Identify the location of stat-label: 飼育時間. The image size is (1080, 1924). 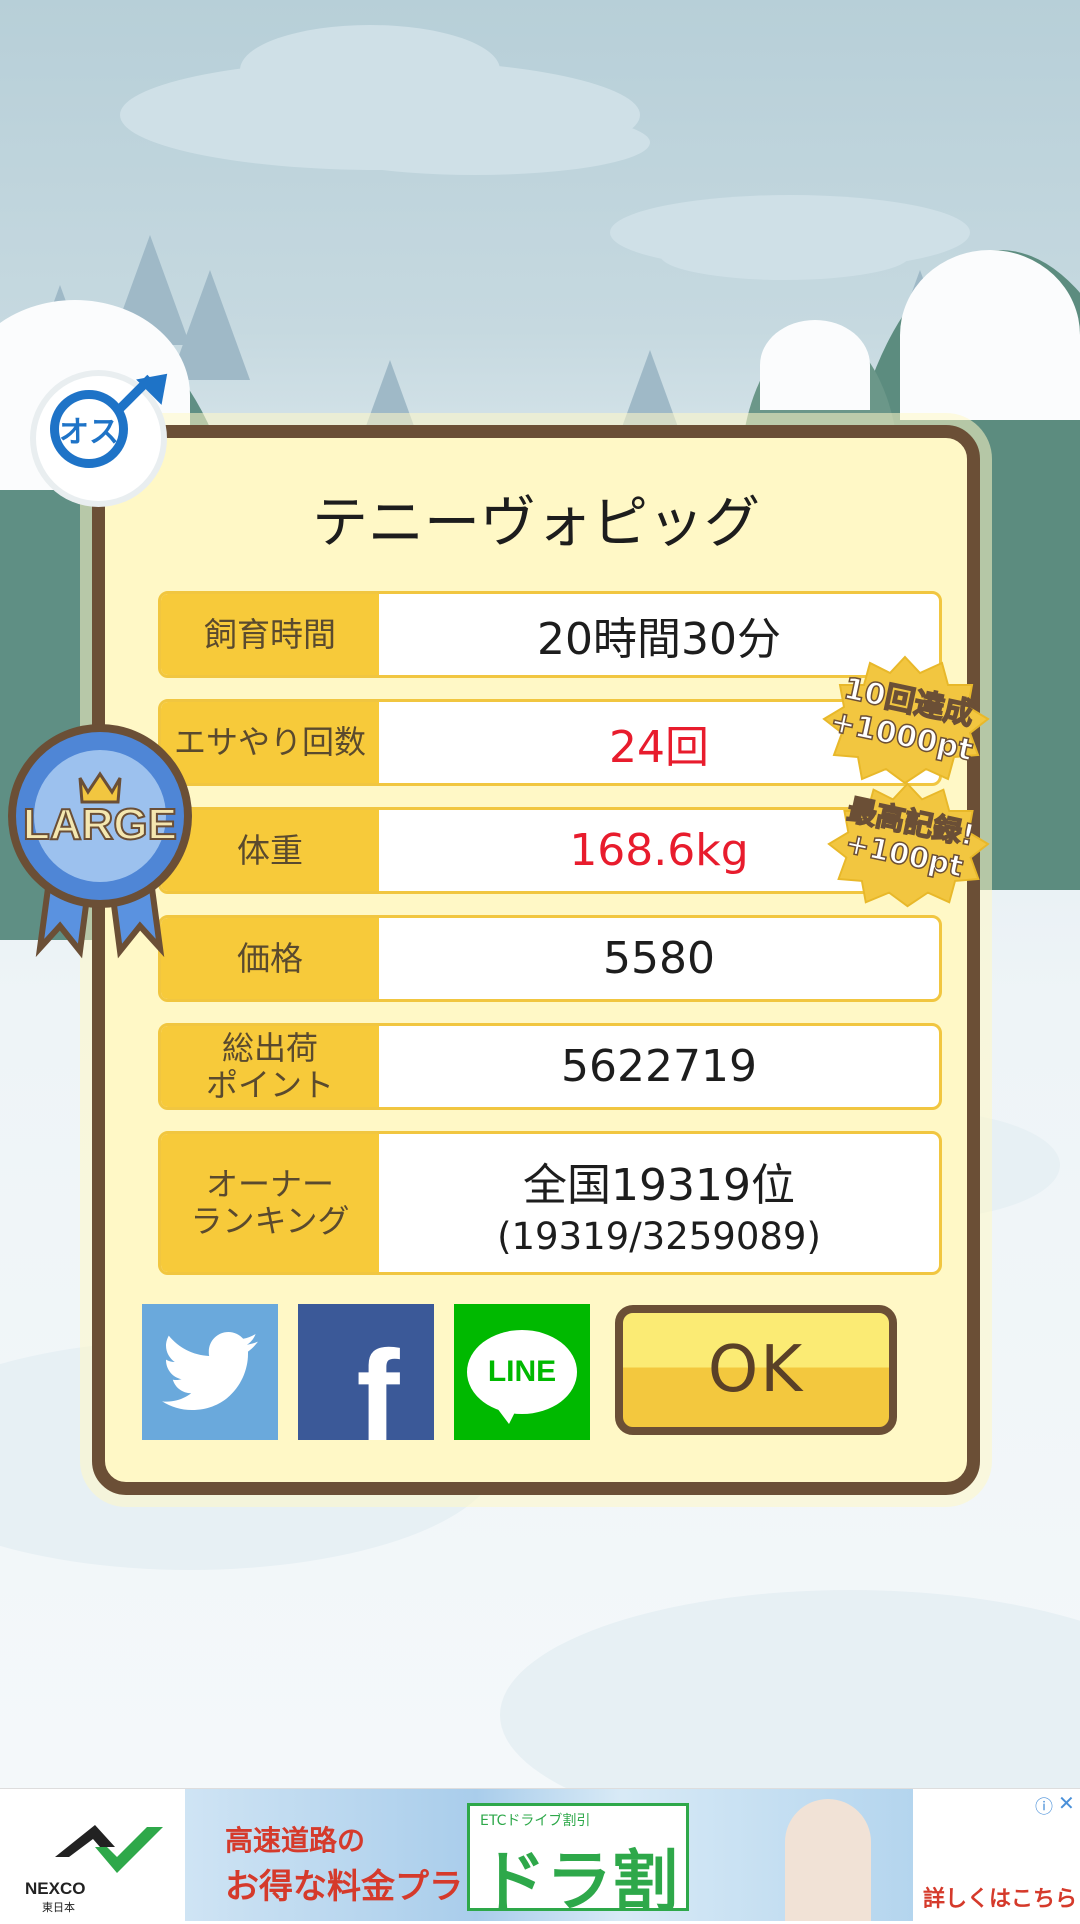
(270, 634).